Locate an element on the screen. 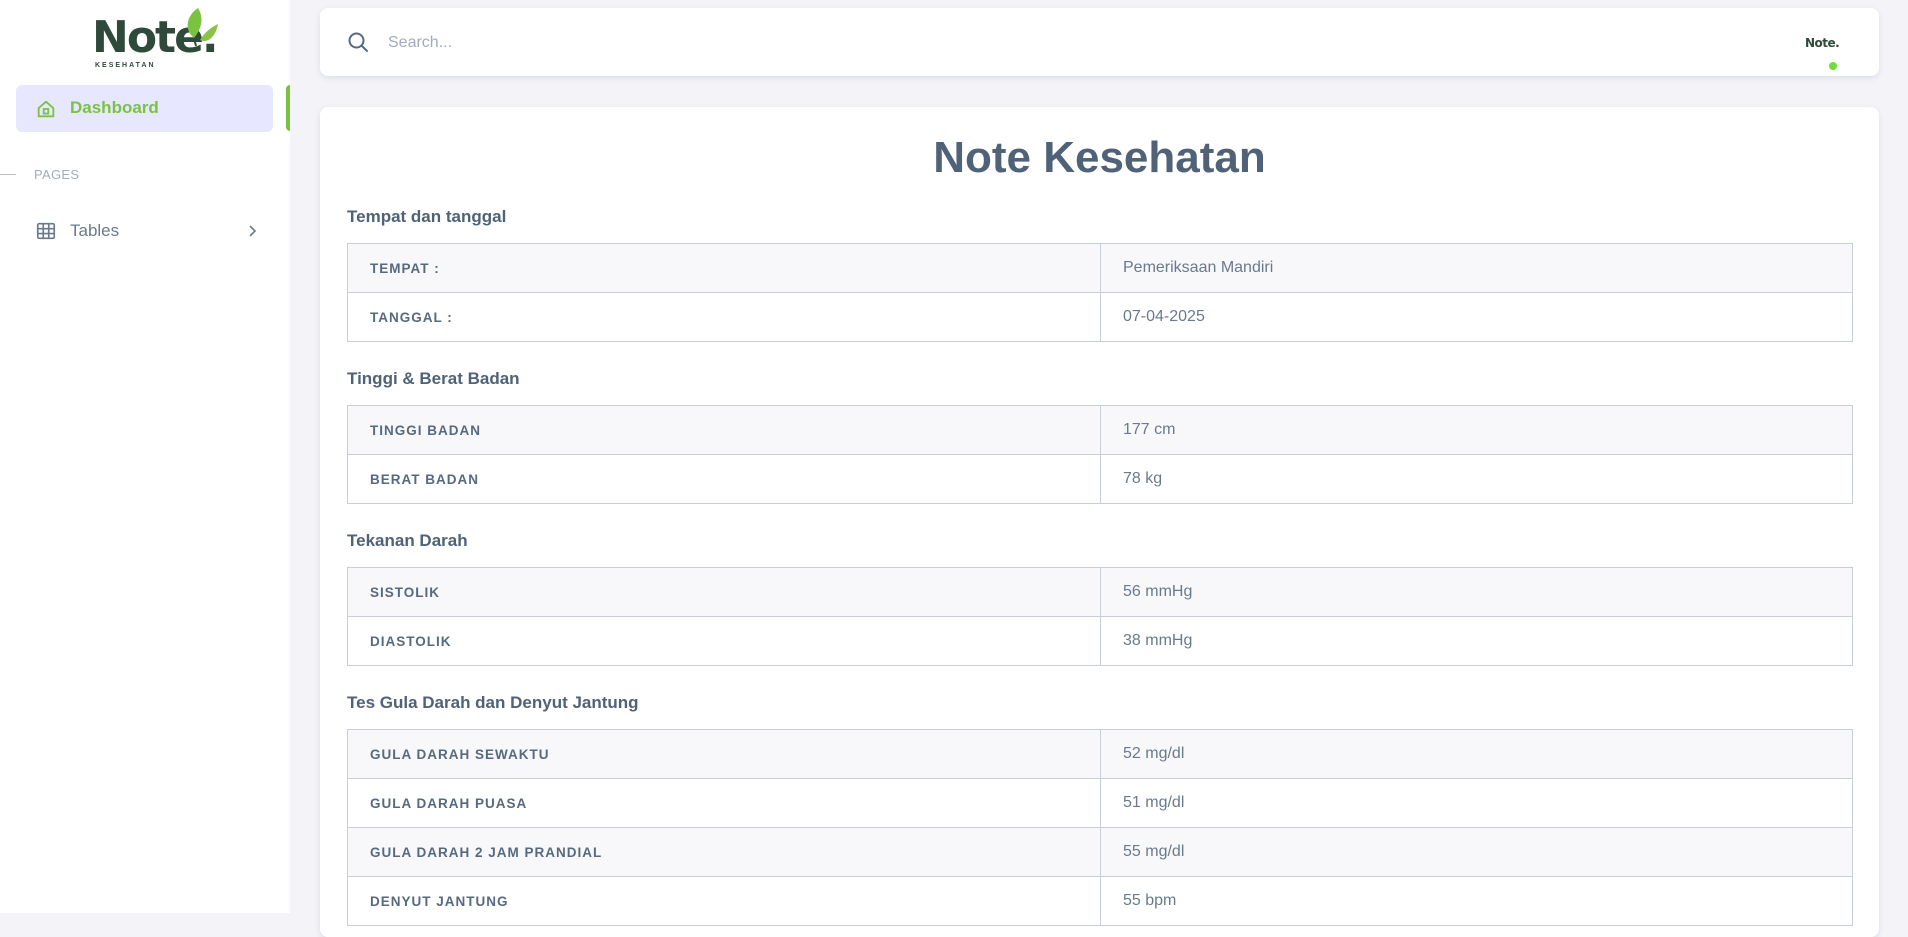 The width and height of the screenshot is (1908, 937). table-row: TANGGAL : 07-04-2025 is located at coordinates (1100, 317).